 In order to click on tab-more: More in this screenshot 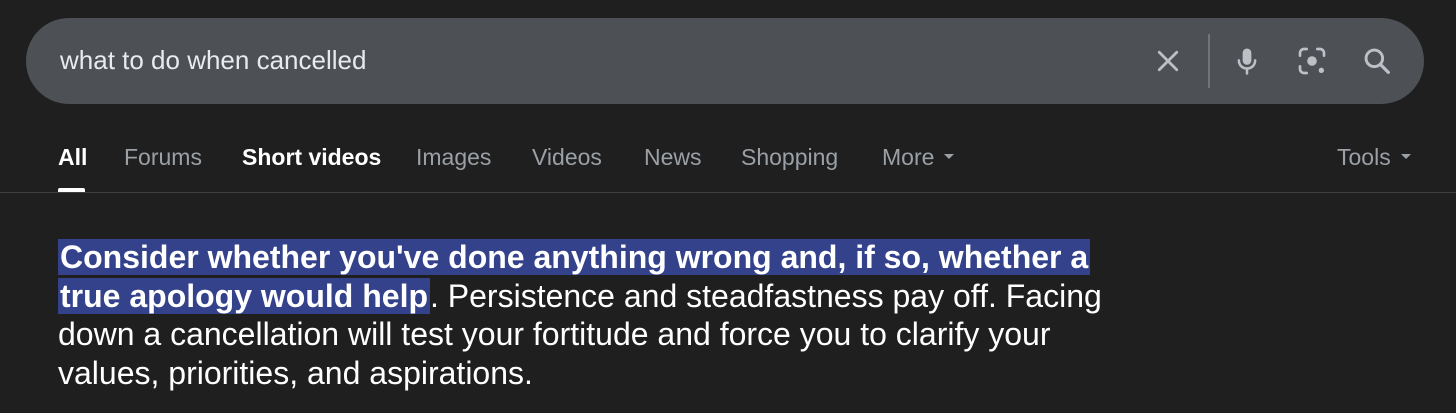, I will do `click(918, 157)`.